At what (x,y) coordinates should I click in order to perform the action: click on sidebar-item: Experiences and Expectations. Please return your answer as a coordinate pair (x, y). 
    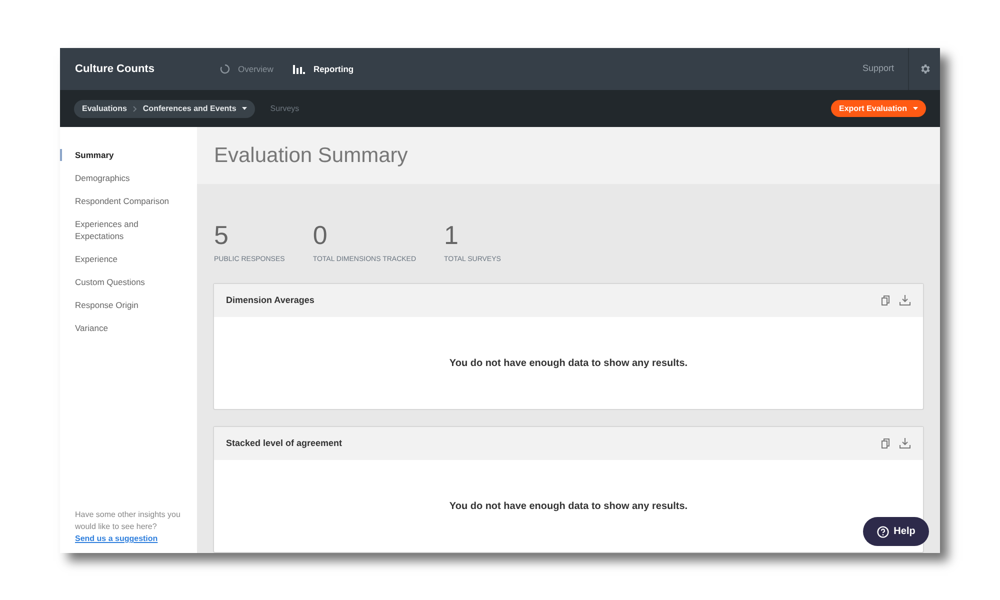
    Looking at the image, I should click on (128, 230).